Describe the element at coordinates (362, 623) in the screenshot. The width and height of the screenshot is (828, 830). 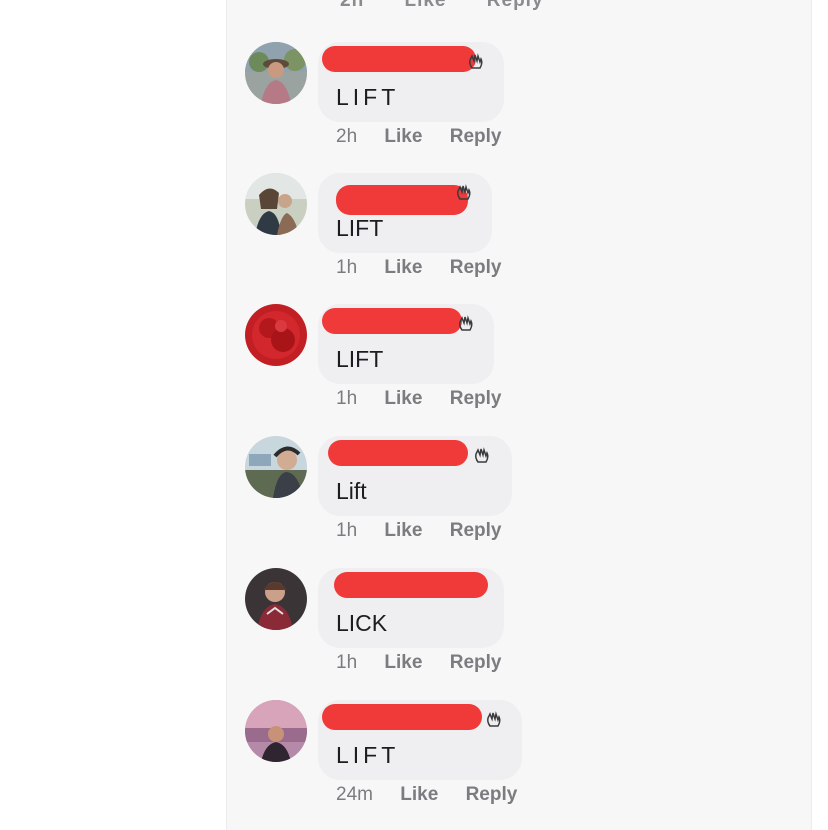
I see `comment-text: LICK` at that location.